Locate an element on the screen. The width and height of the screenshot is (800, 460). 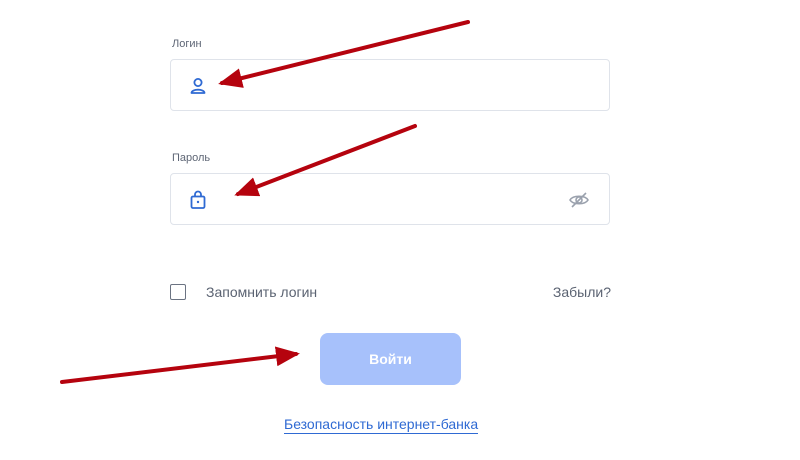
login-input is located at coordinates (391, 86).